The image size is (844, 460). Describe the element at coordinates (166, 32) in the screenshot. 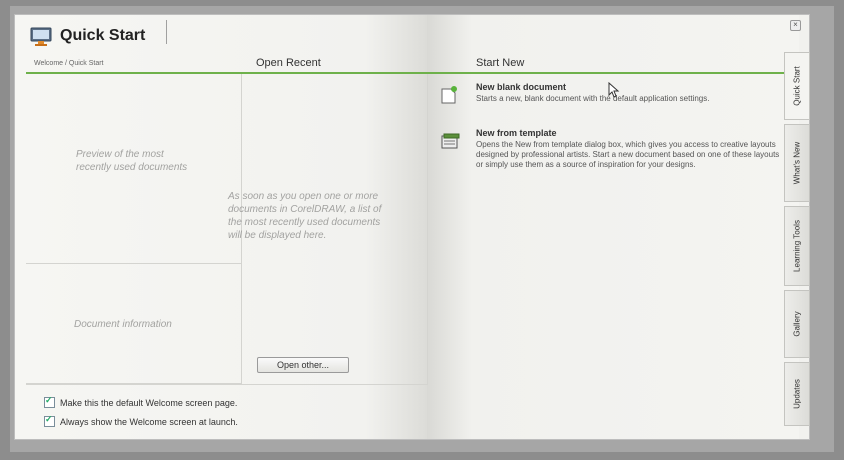

I see `title-separator` at that location.